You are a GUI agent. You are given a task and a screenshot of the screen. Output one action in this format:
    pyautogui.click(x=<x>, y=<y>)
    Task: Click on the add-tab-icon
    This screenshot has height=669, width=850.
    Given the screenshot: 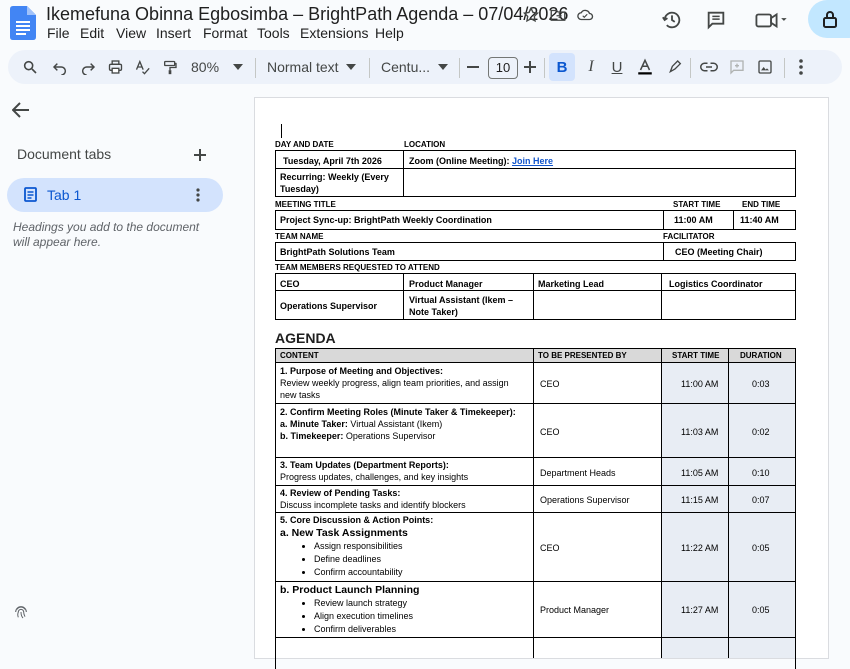 What is the action you would take?
    pyautogui.click(x=200, y=155)
    